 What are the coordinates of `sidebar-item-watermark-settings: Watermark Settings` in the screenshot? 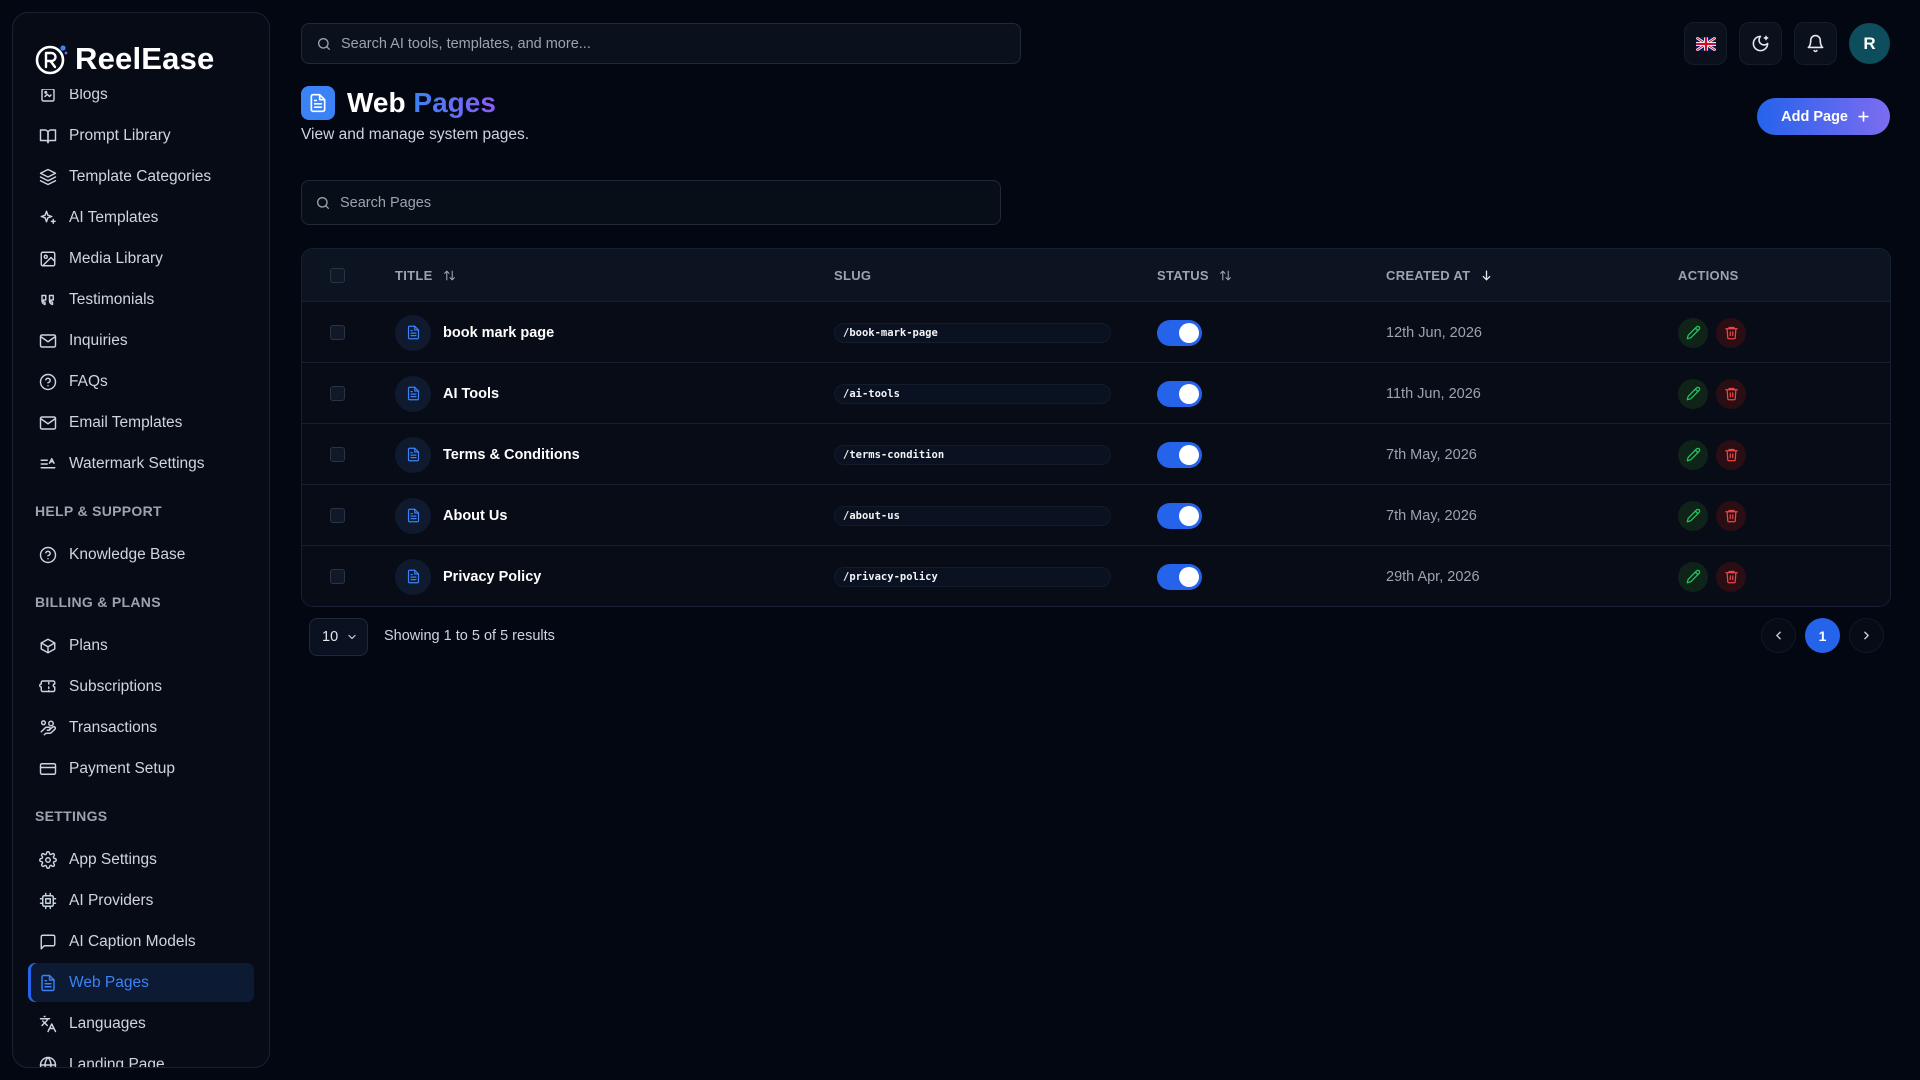 It's located at (141, 463).